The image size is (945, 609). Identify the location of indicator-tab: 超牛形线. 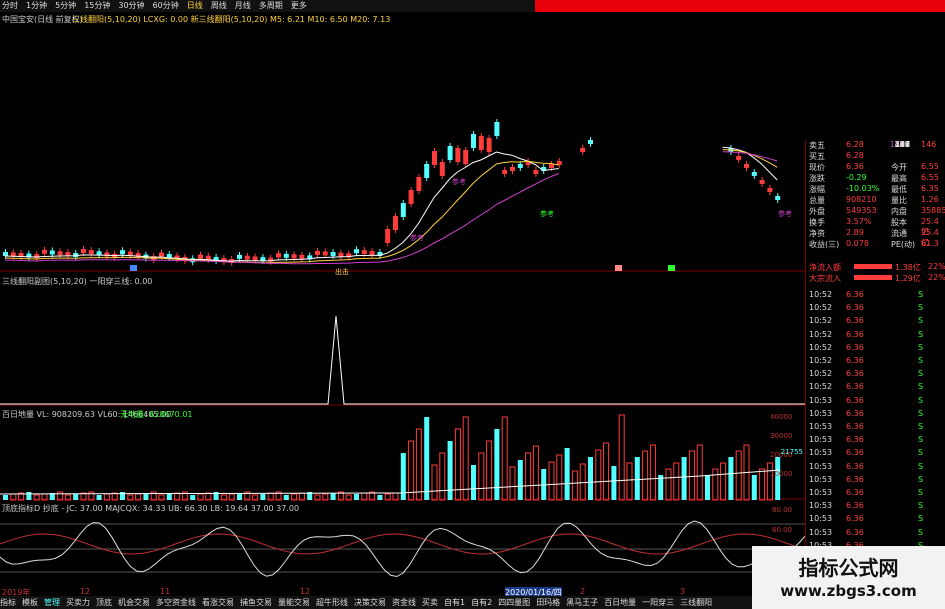
(332, 602).